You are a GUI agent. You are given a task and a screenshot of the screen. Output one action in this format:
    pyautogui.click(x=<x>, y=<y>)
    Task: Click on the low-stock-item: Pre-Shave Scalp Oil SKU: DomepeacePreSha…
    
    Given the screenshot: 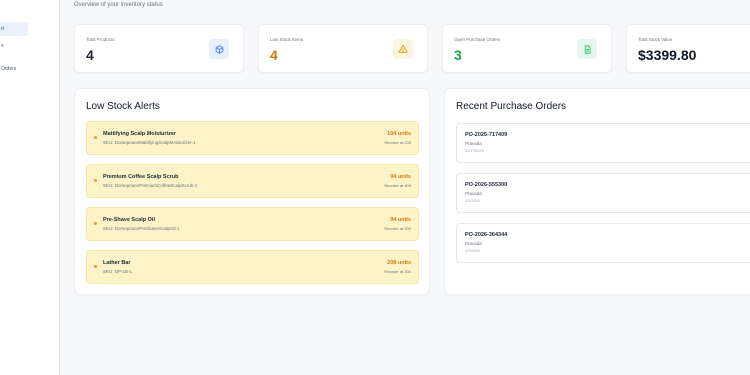 What is the action you would take?
    pyautogui.click(x=252, y=224)
    